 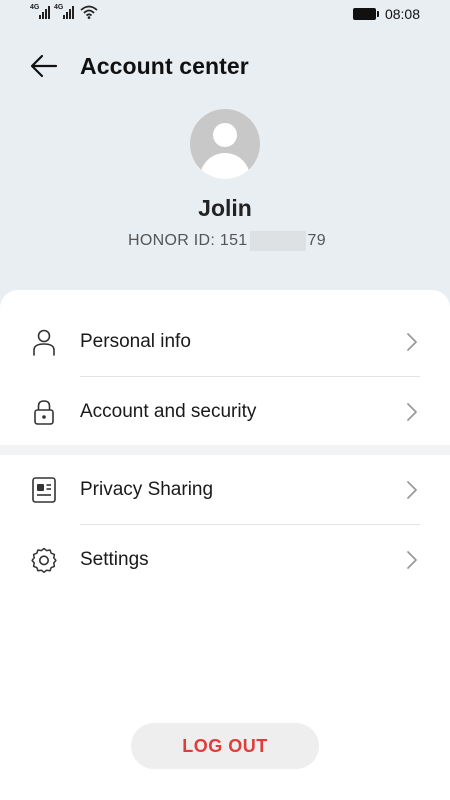 I want to click on menu-item-personal-info: Personal info, so click(x=225, y=342).